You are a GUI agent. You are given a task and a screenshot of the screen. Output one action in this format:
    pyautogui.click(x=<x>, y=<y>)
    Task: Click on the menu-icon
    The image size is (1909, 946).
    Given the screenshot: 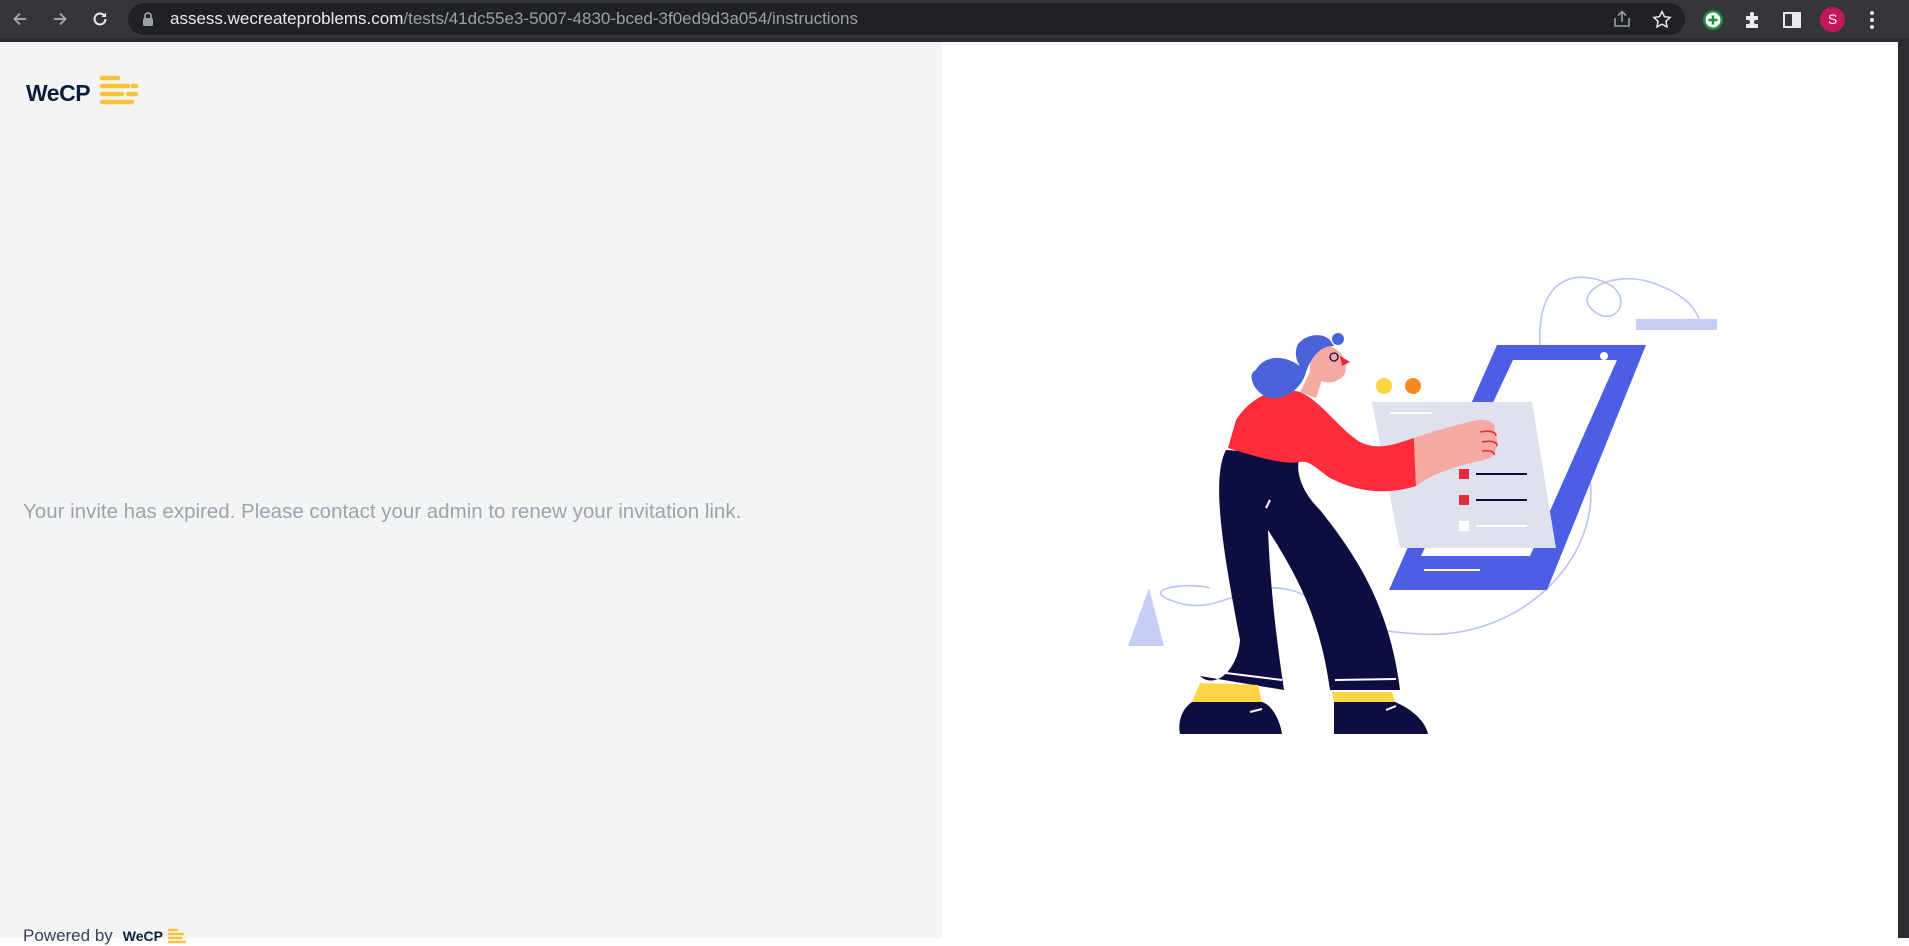 What is the action you would take?
    pyautogui.click(x=1872, y=20)
    